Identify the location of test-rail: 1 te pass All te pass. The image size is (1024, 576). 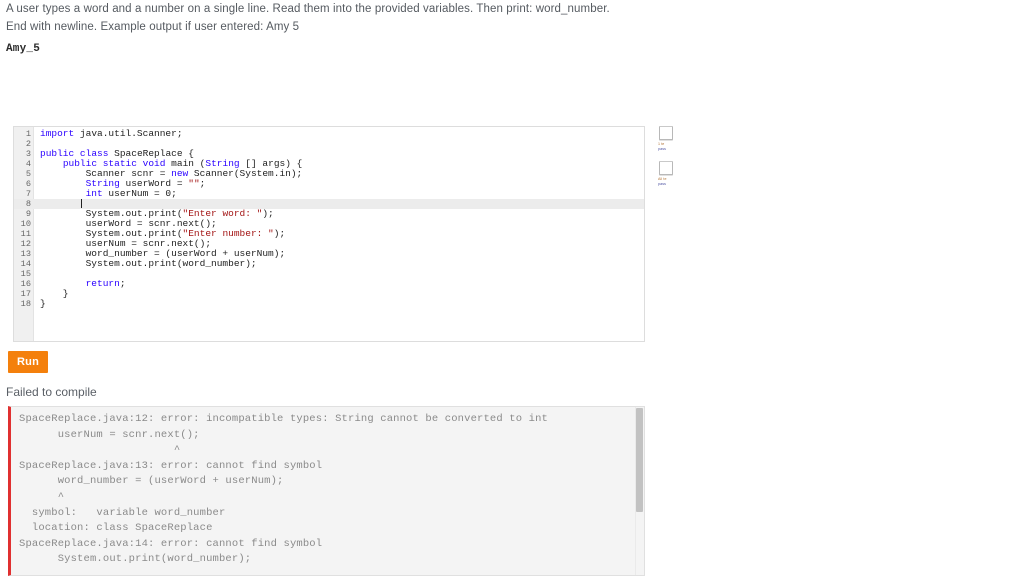
(673, 161).